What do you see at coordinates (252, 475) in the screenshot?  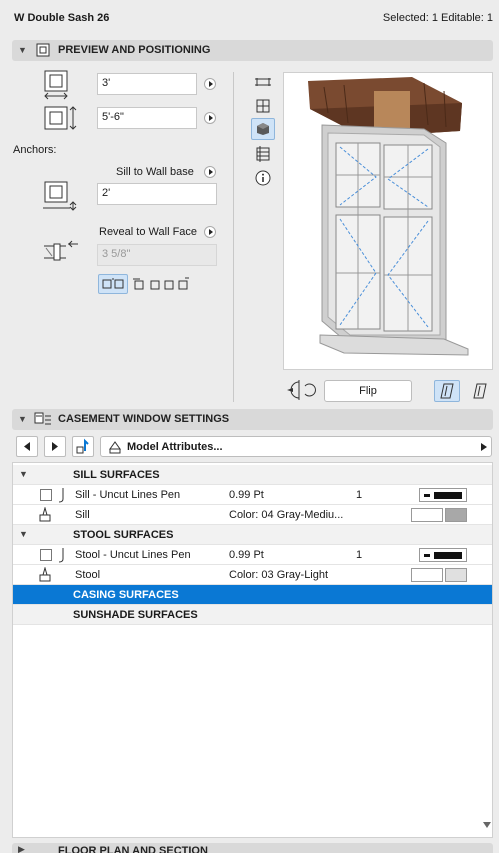 I see `group-row-sill: ▼ SILL SURFACES` at bounding box center [252, 475].